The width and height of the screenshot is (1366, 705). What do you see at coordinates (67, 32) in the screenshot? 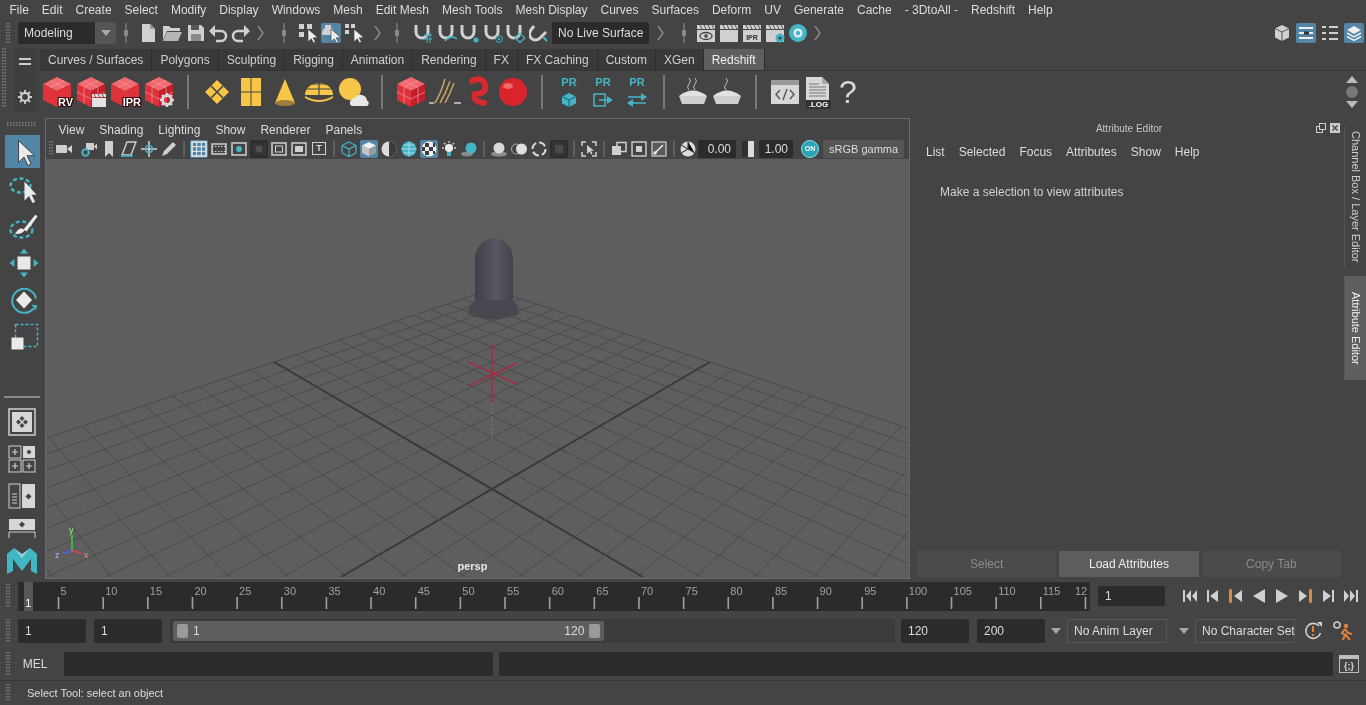
I see `menu-set-dropdown: Modeling` at bounding box center [67, 32].